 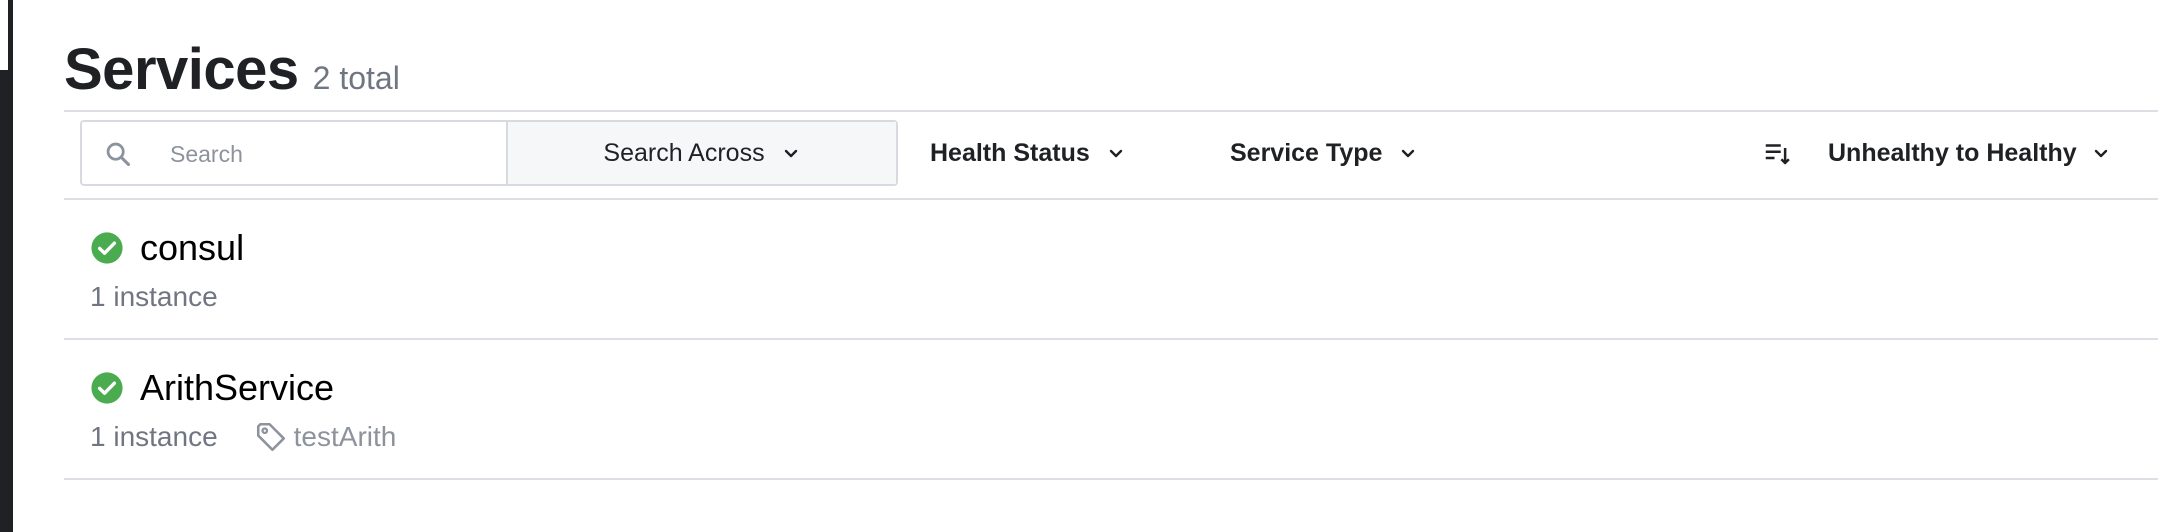 I want to click on search-group: Search Across, so click(x=489, y=153).